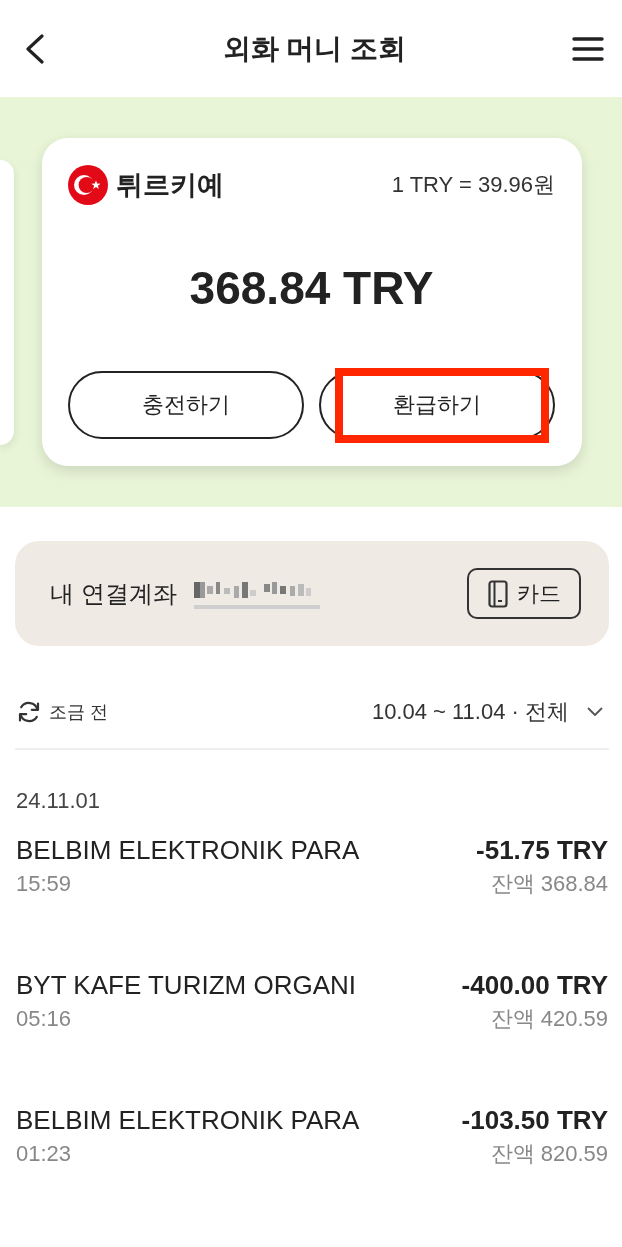  I want to click on balance-after: 잔액 820.59, so click(549, 1154).